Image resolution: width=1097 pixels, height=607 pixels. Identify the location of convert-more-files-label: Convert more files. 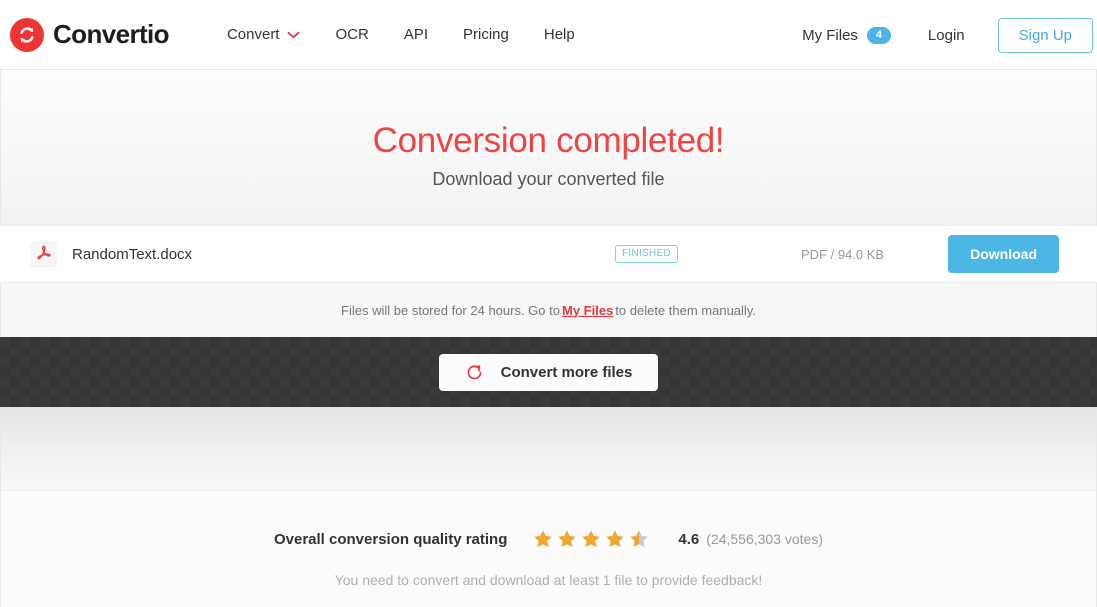
(566, 372).